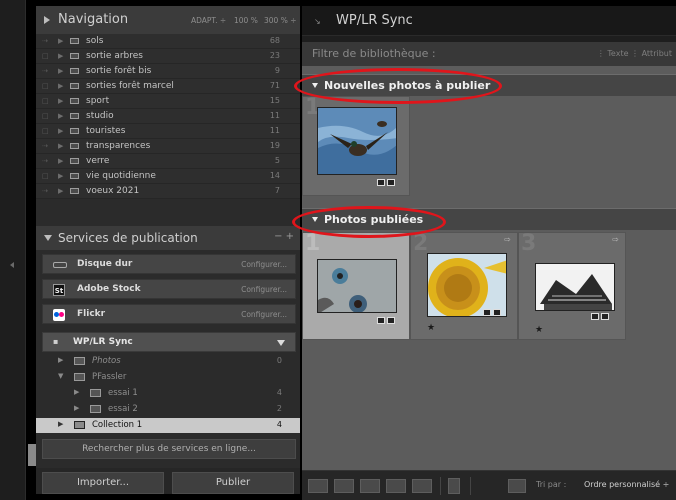  I want to click on collection-row-sortie-foret-bis: ⇢ ▶ sortie forêt bis 9, so click(168, 71).